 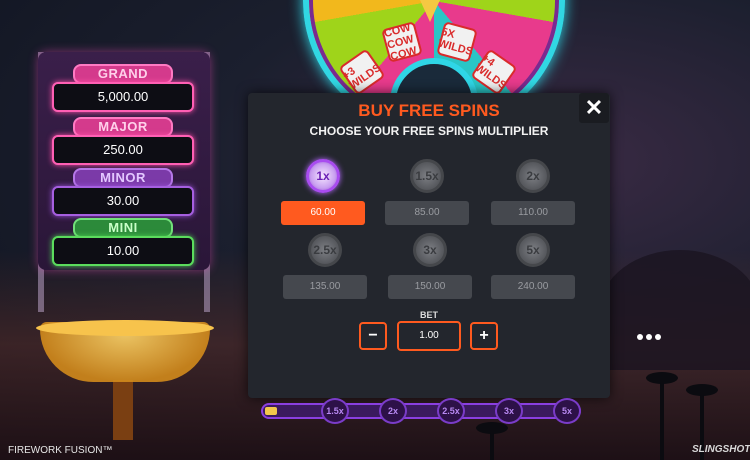 I want to click on multiplier-option-1-5x: 1.5x 85.00, so click(x=427, y=192).